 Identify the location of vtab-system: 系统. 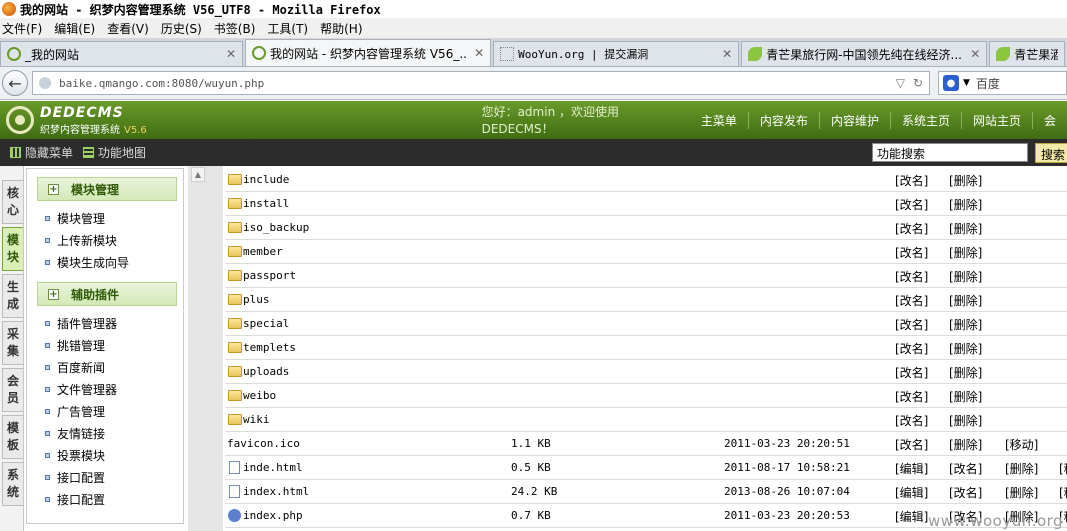
(12, 484).